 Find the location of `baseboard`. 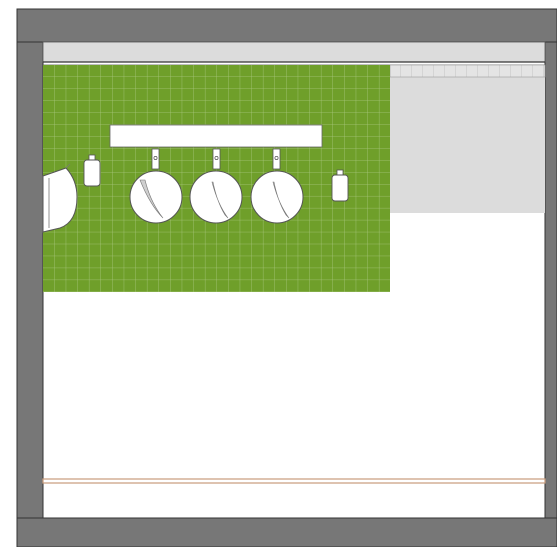

baseboard is located at coordinates (294, 481).